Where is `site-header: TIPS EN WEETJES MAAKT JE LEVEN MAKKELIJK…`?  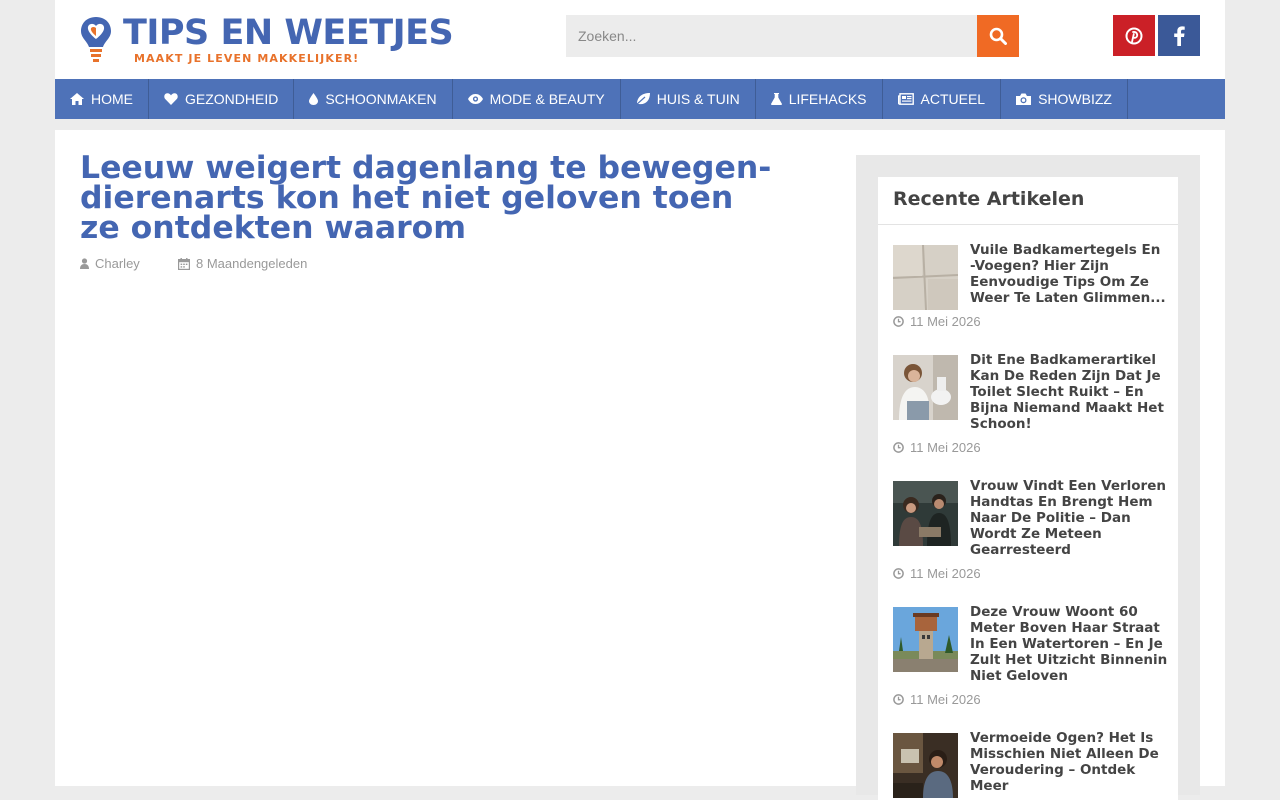
site-header: TIPS EN WEETJES MAAKT JE LEVEN MAKKELIJK… is located at coordinates (640, 39).